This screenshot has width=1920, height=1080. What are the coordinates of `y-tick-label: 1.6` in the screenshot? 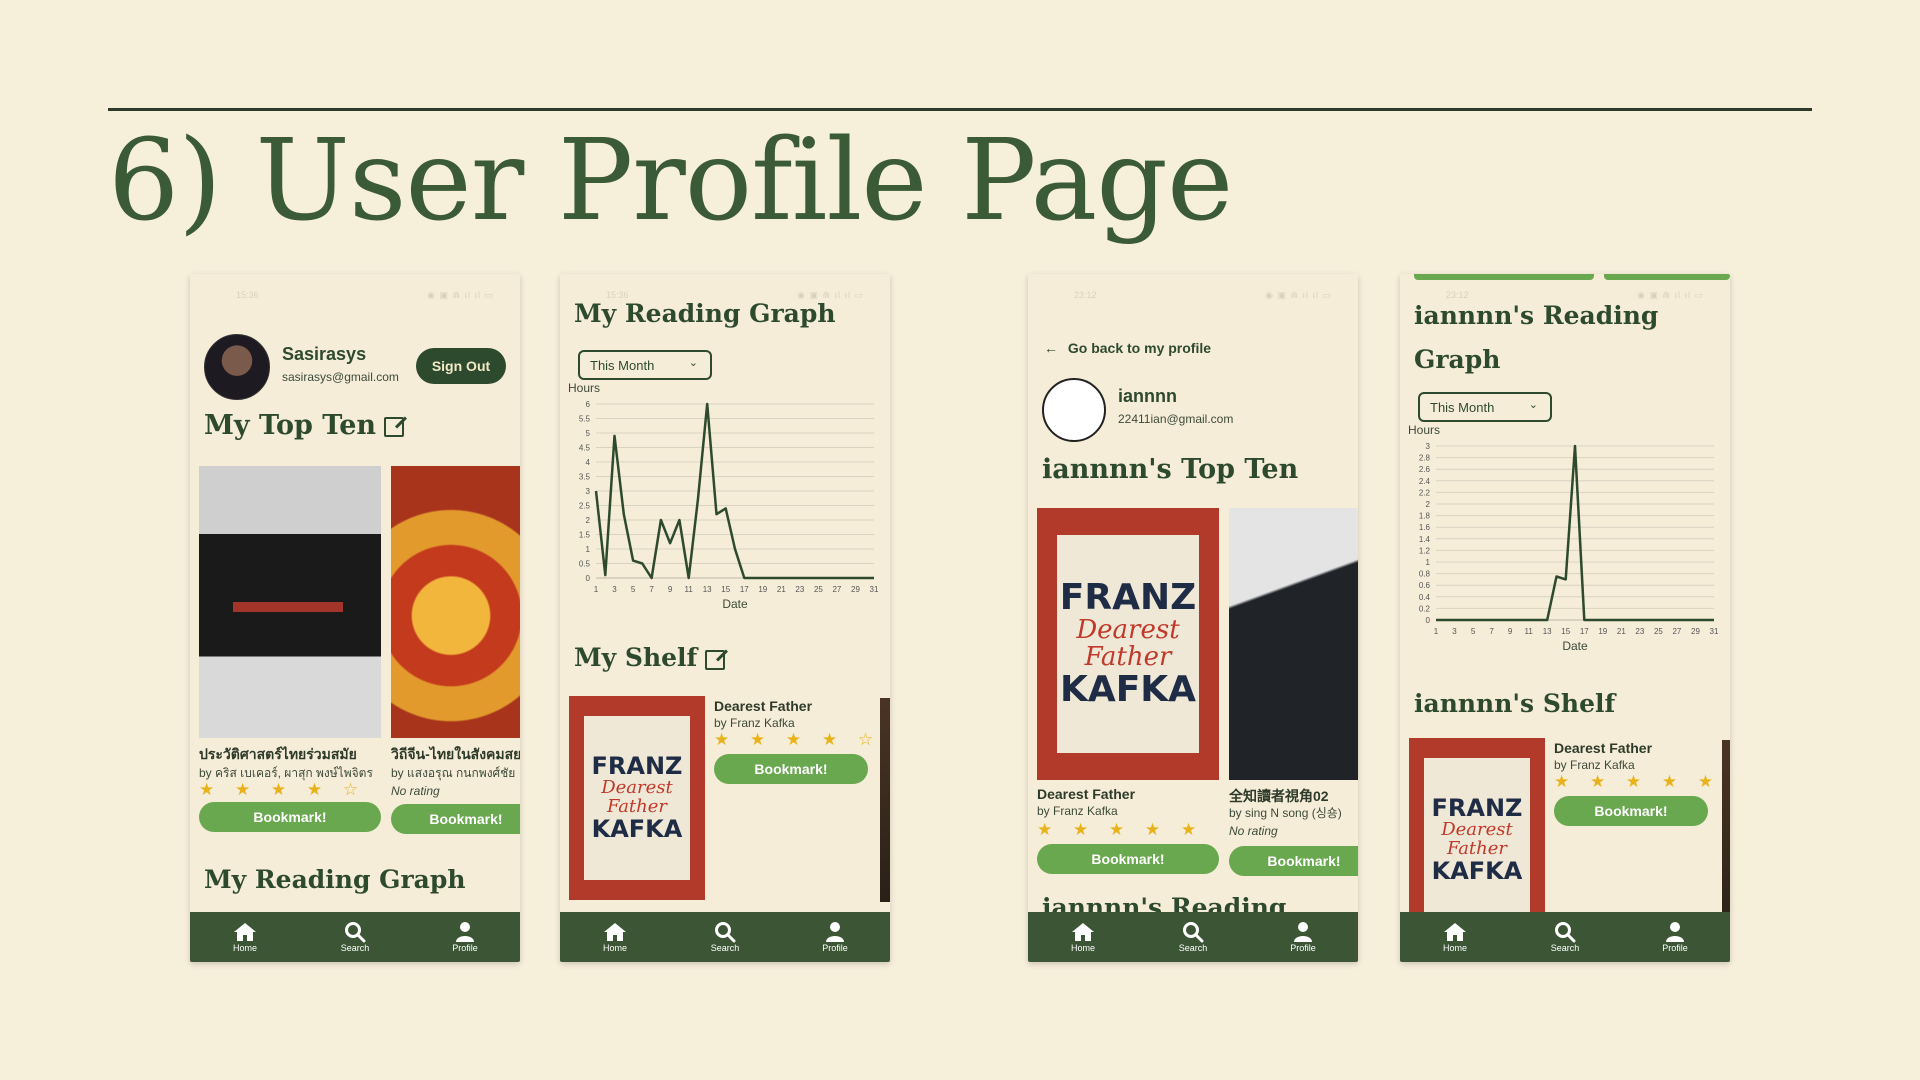 It's located at (1425, 527).